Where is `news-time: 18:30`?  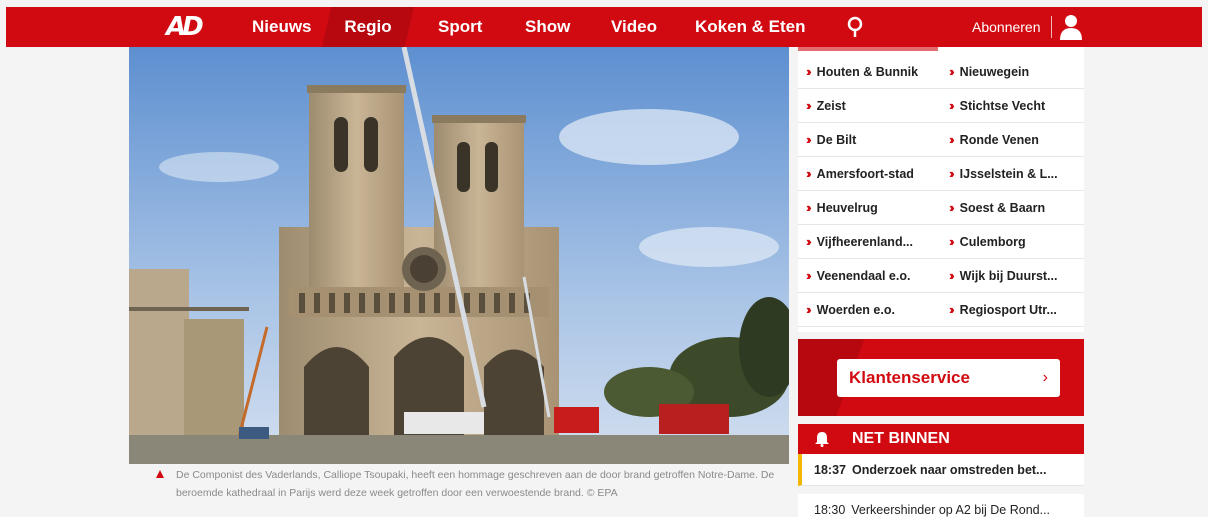 news-time: 18:30 is located at coordinates (830, 510).